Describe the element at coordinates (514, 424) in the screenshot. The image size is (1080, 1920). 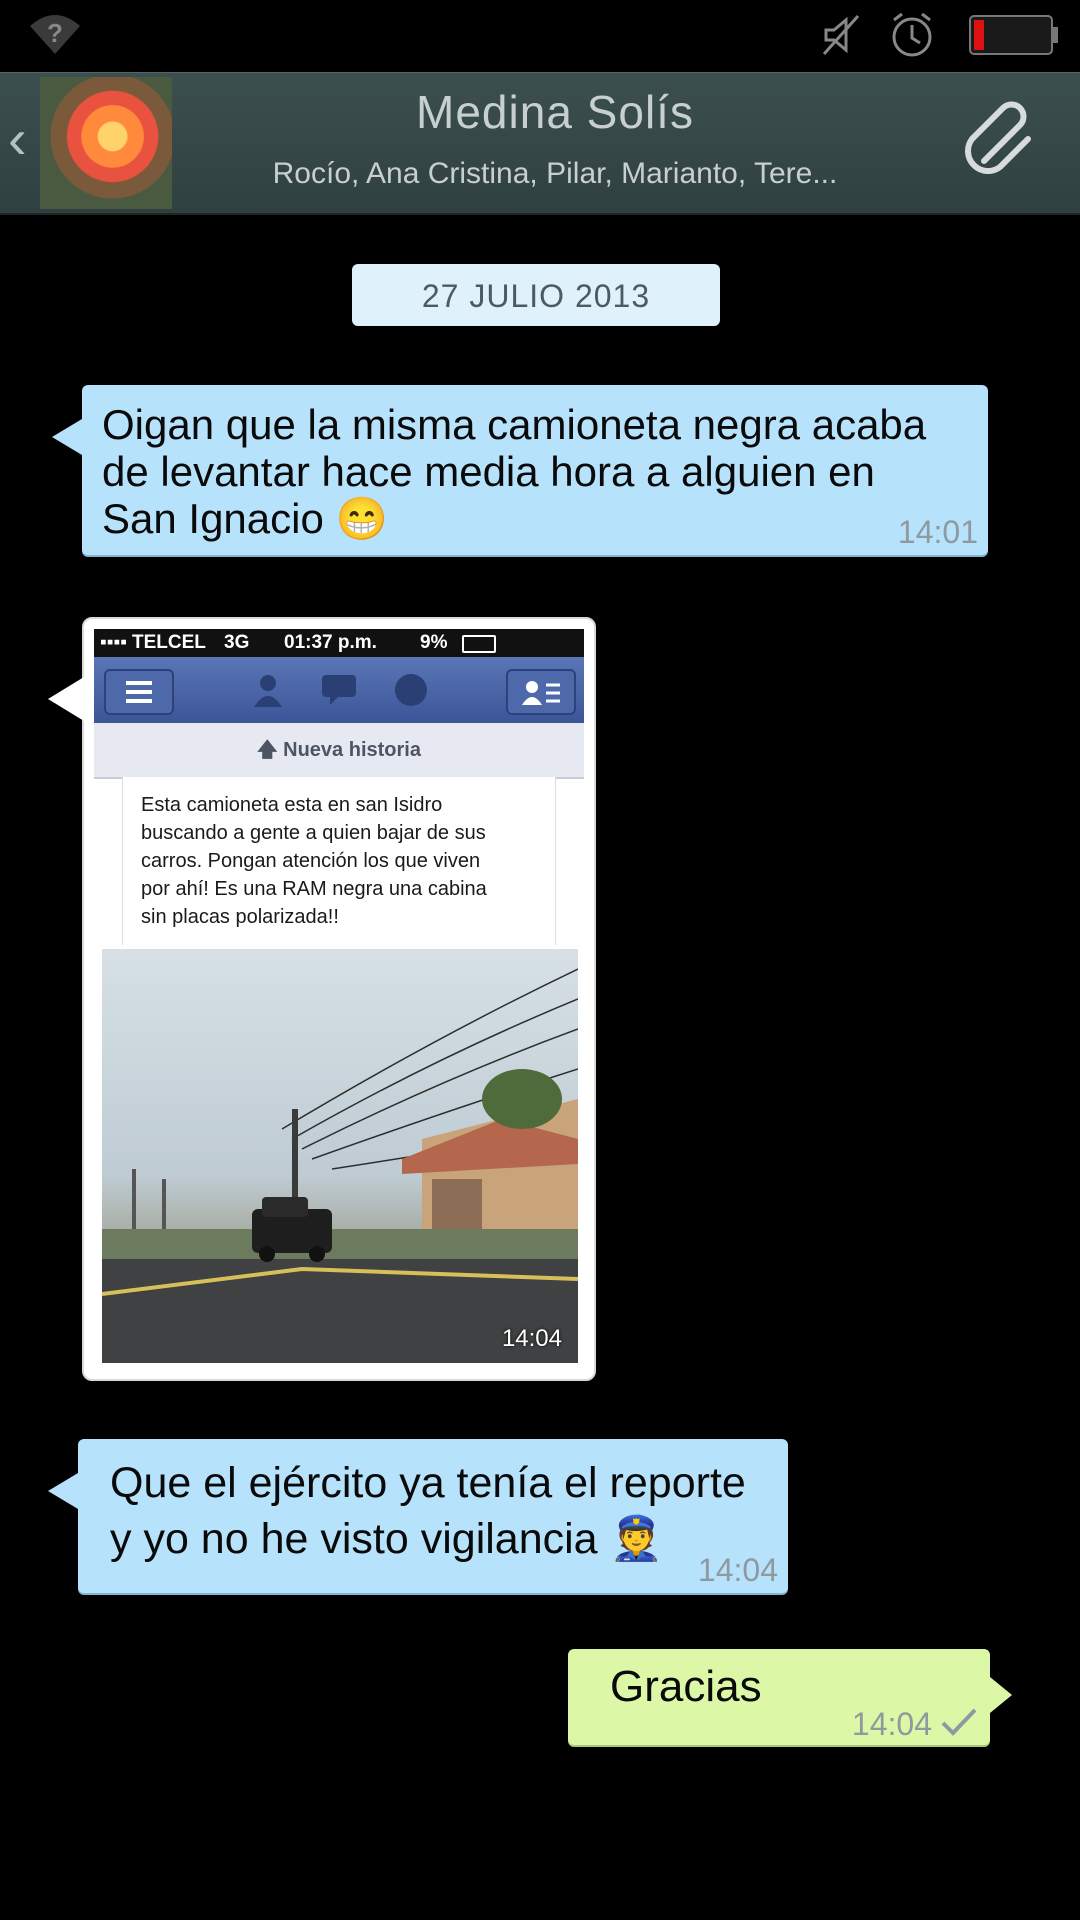
I see `message-line: Oigan que la misma camioneta negra acaba` at that location.